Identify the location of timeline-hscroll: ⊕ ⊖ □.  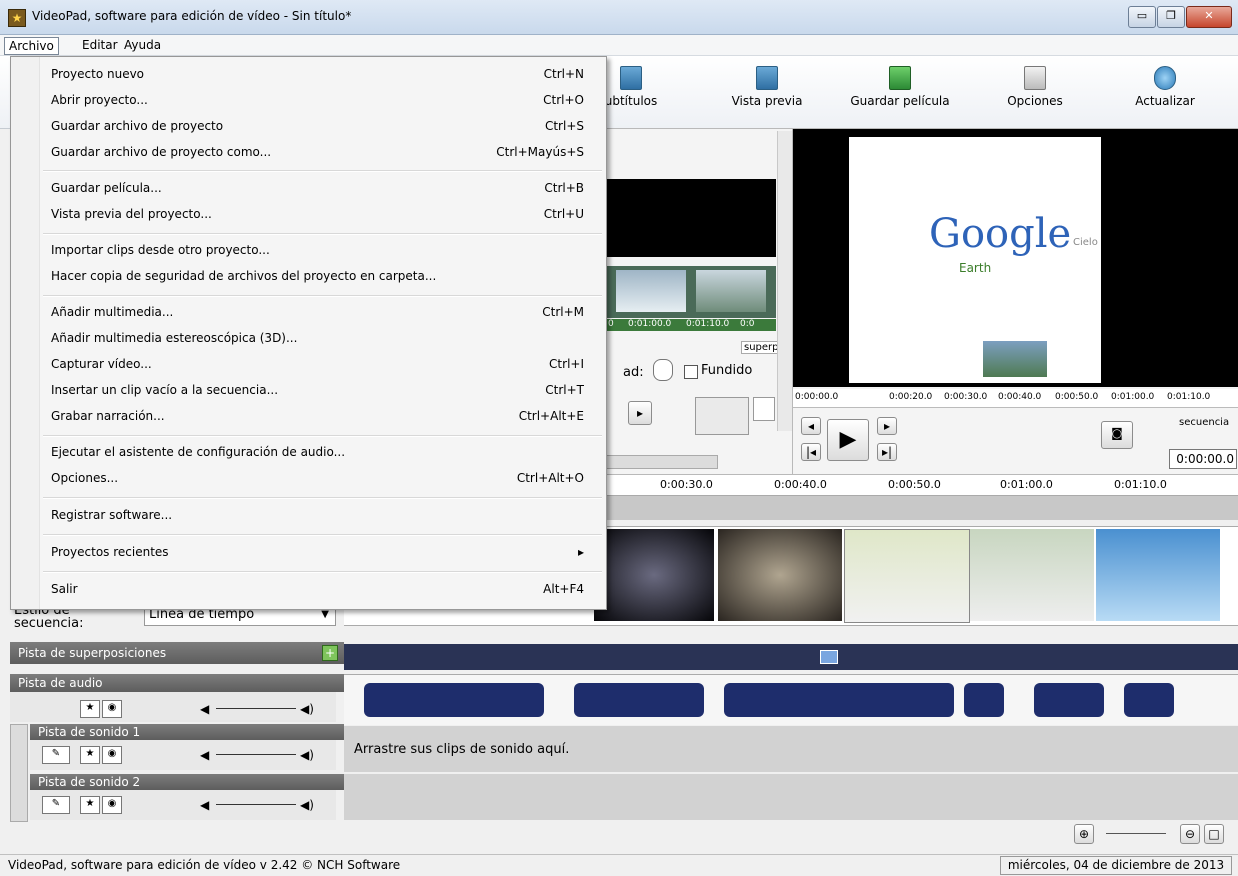
(791, 833).